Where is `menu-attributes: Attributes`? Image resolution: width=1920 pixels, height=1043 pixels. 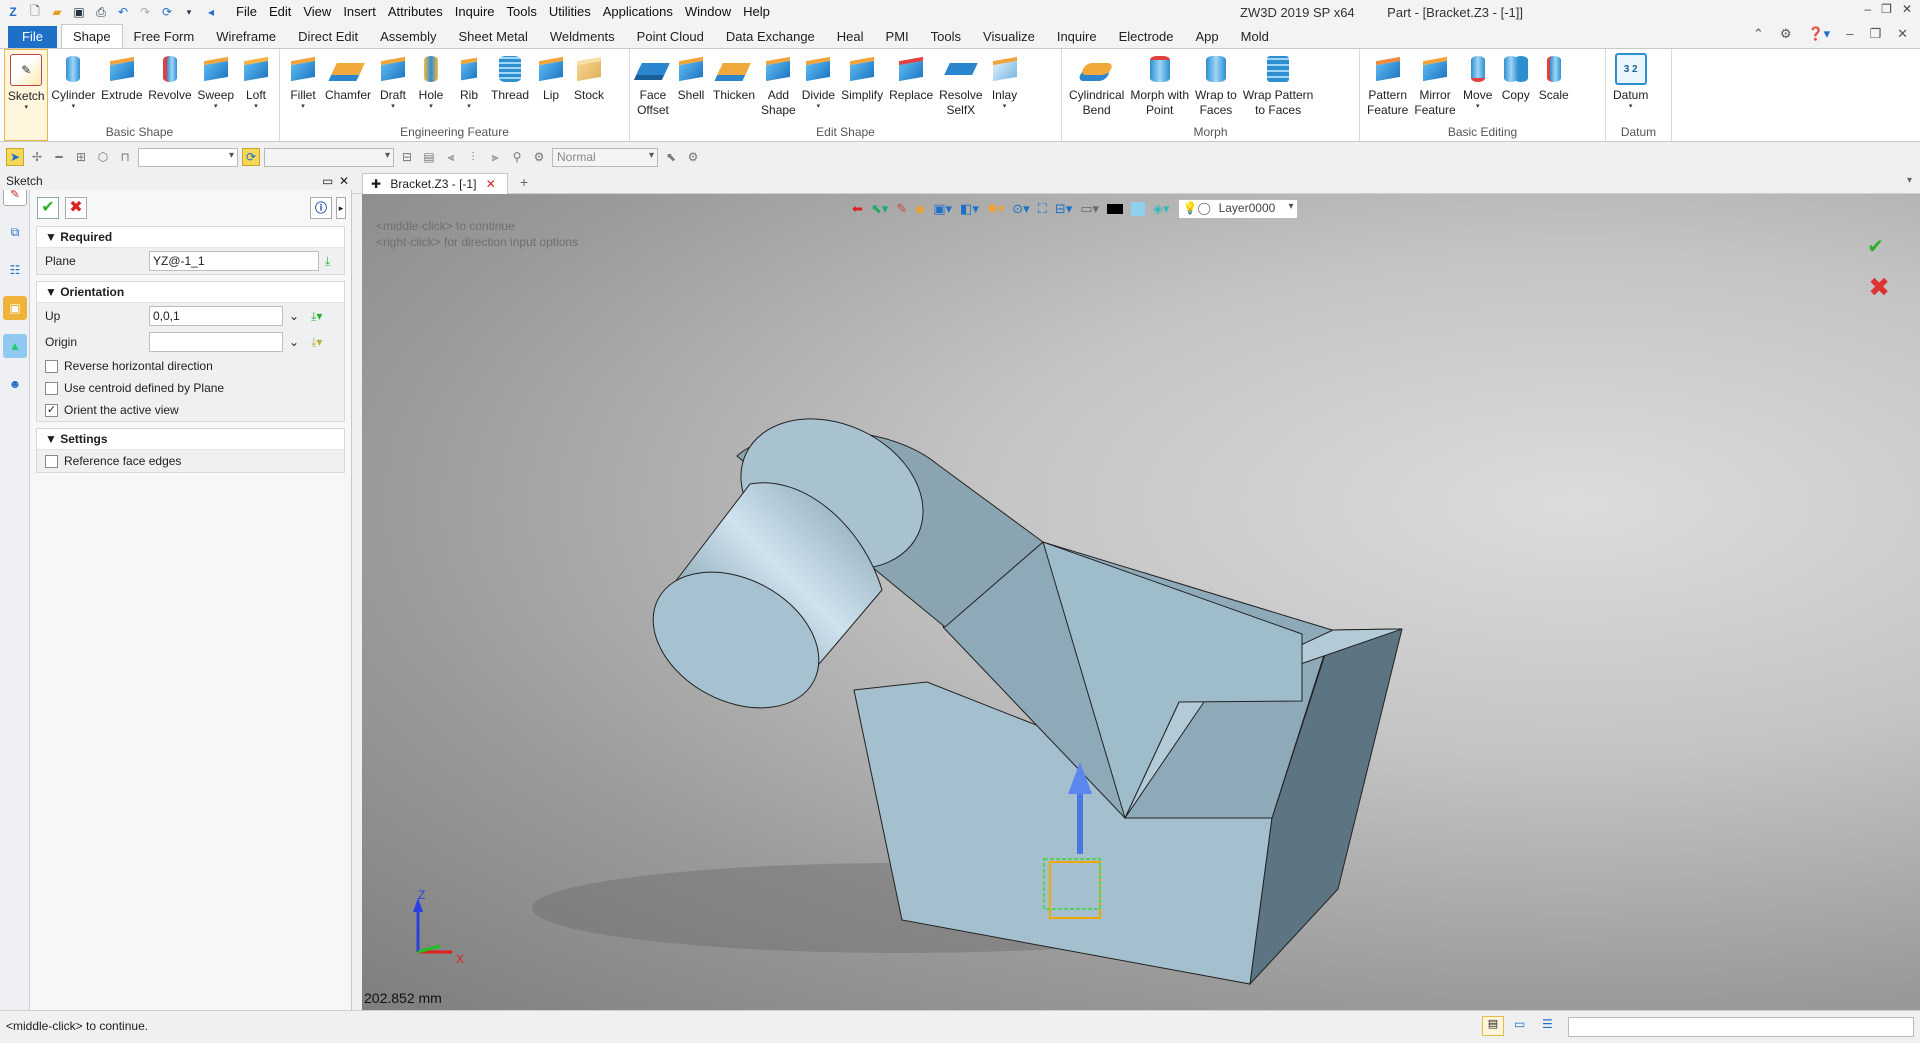
menu-attributes: Attributes is located at coordinates (415, 12).